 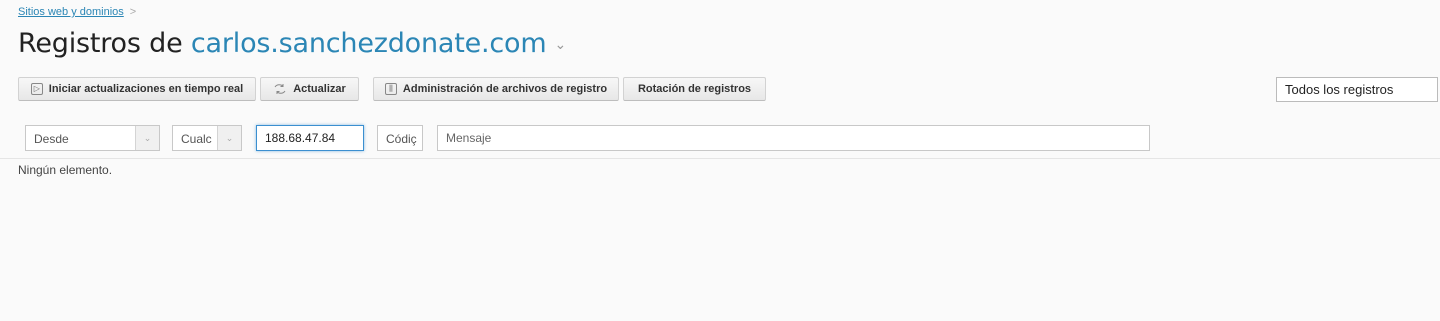 What do you see at coordinates (51, 139) in the screenshot?
I see `filter-from-value: Desde` at bounding box center [51, 139].